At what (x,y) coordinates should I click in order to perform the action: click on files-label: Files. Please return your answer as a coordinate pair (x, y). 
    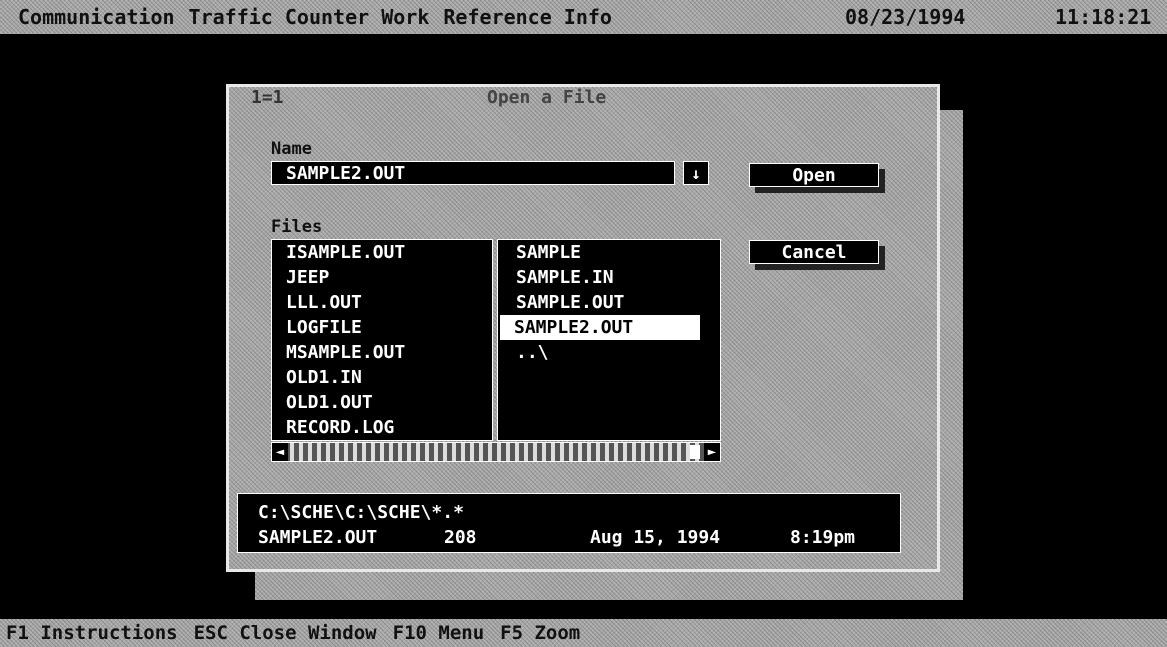
    Looking at the image, I should click on (297, 227).